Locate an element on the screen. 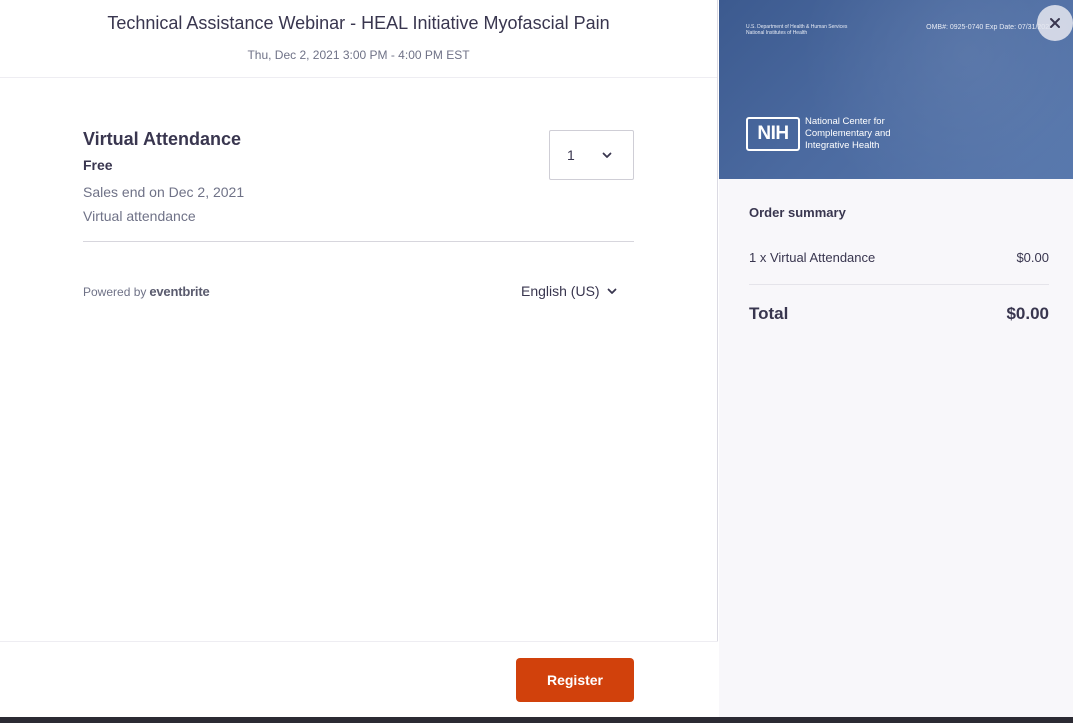 The width and height of the screenshot is (1073, 723). summary-total: Total $0.00 is located at coordinates (899, 314).